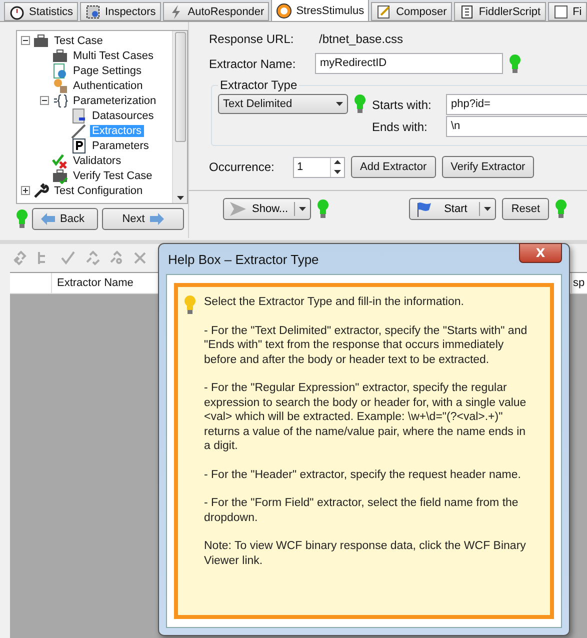 The height and width of the screenshot is (638, 587). I want to click on checkbox-icon, so click(560, 12).